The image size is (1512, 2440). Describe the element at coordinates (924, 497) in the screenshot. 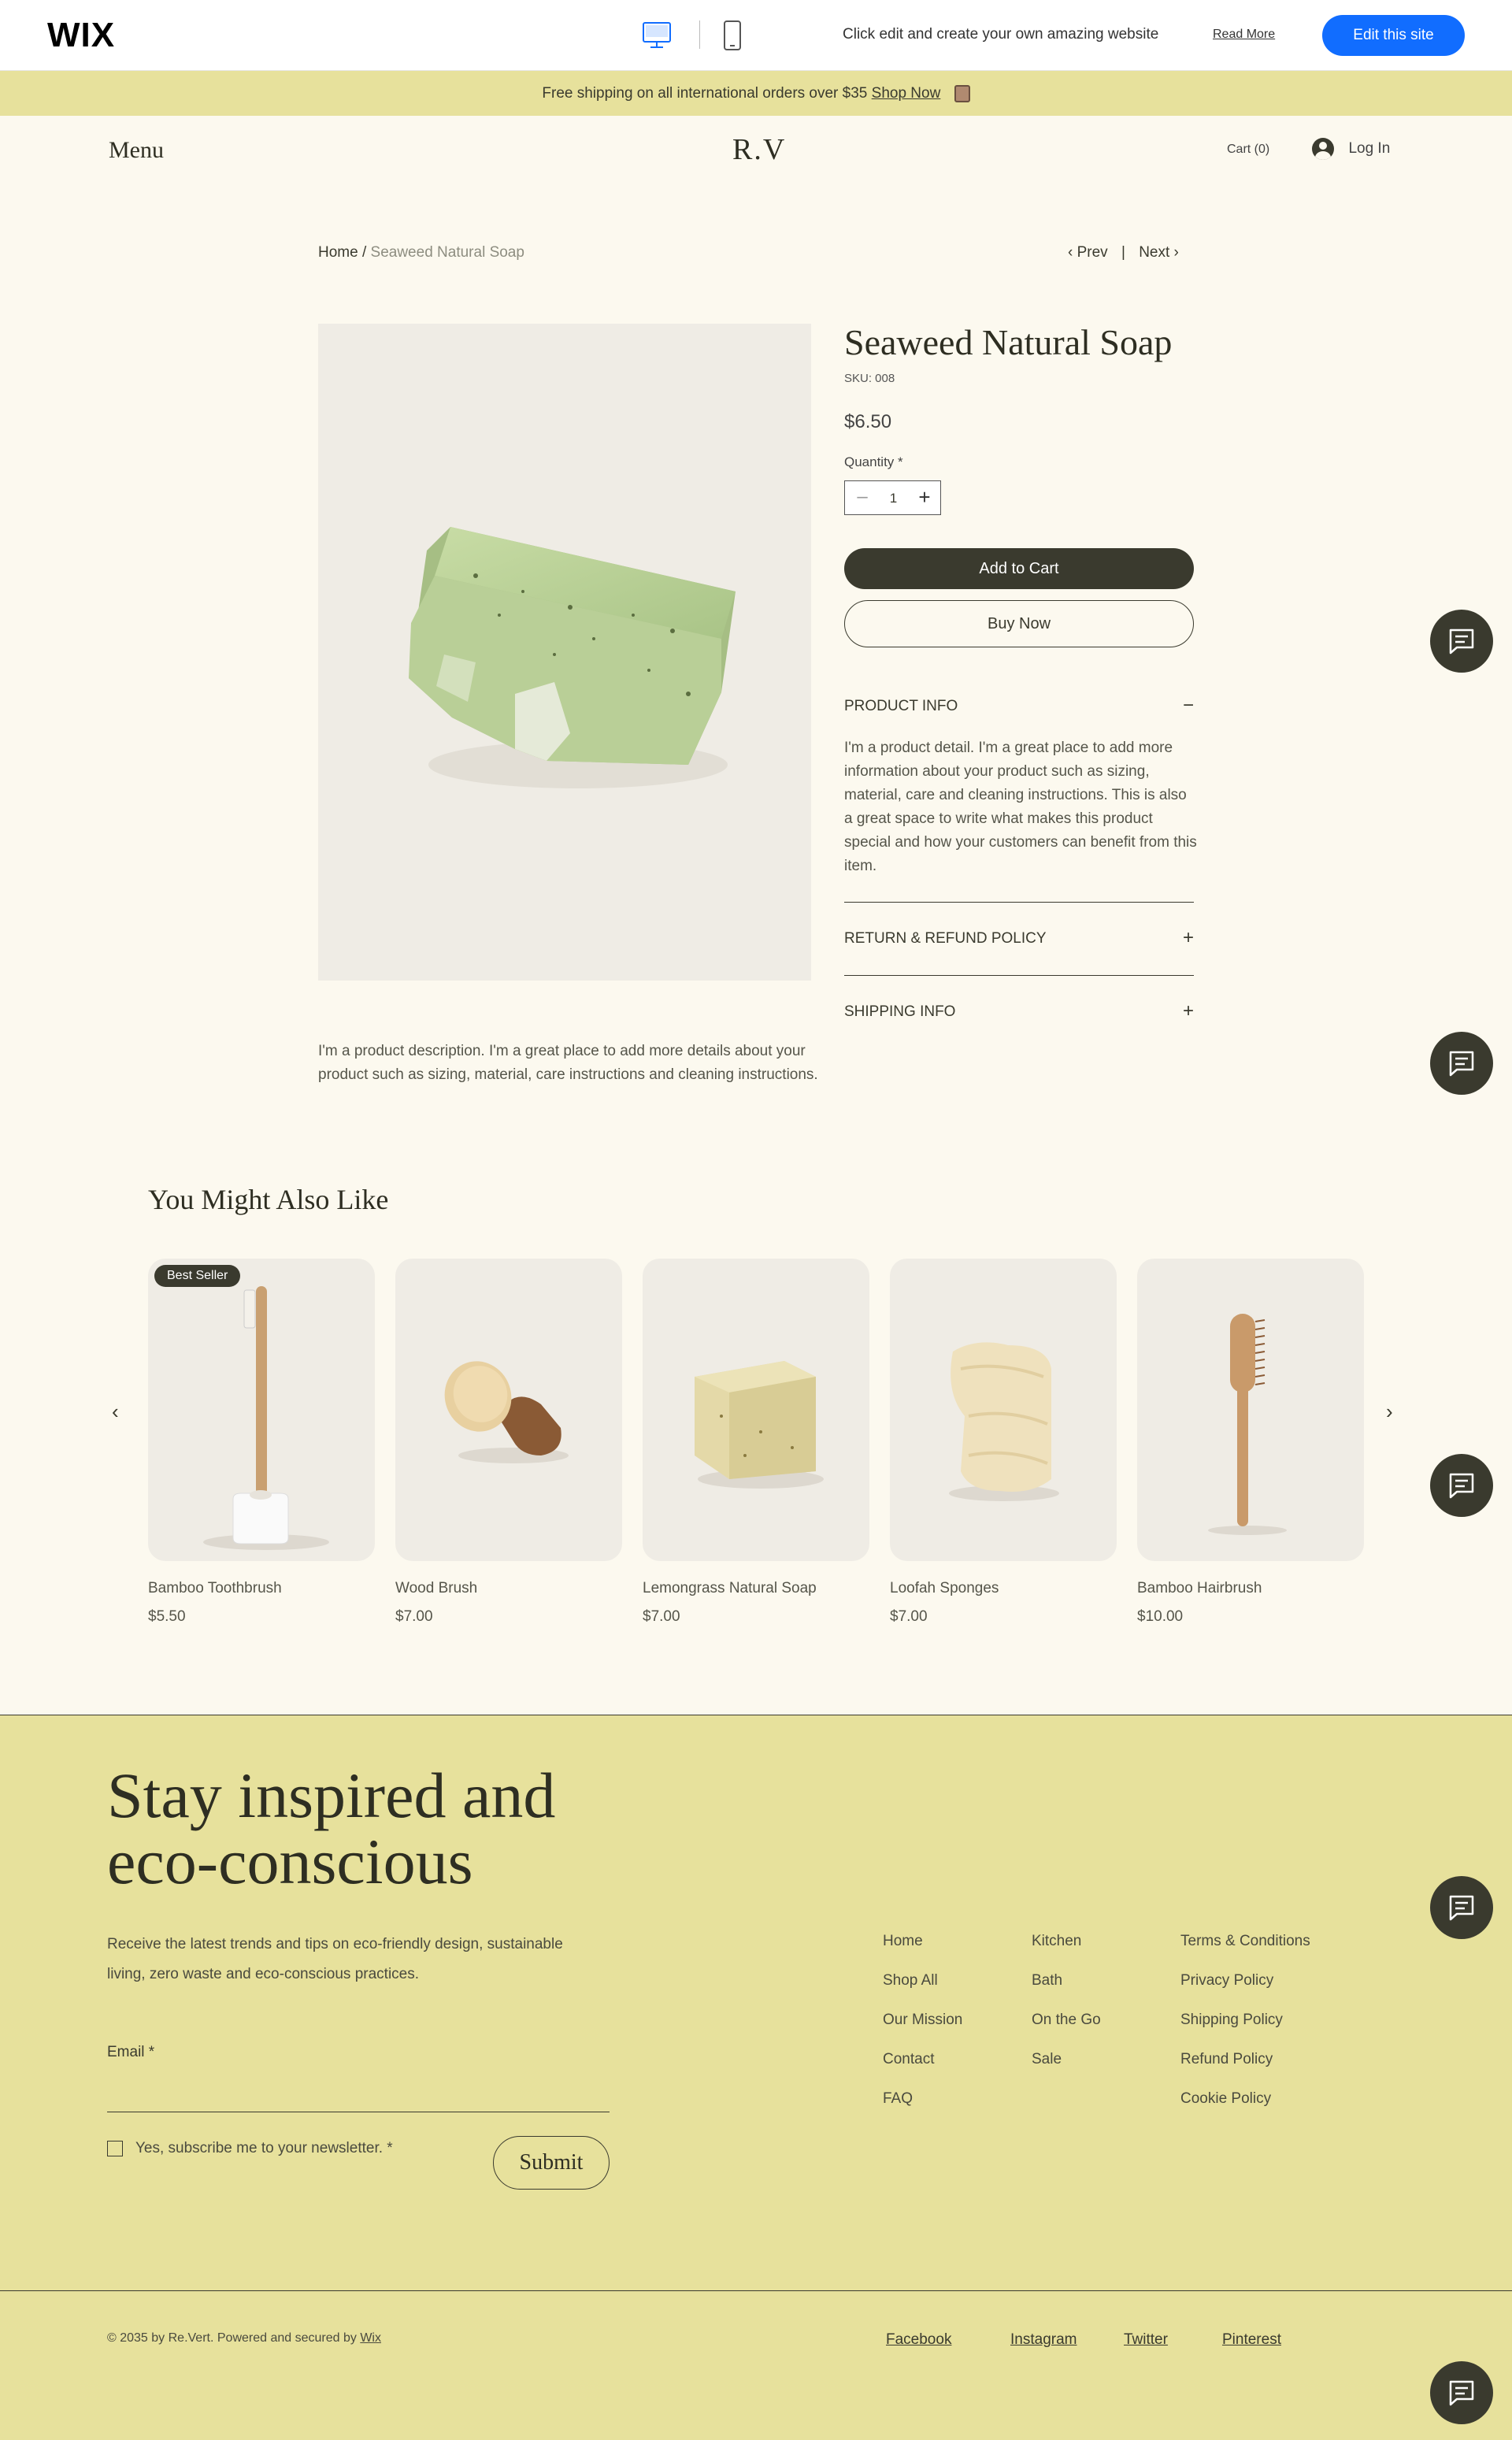

I see `quantity-increase-button: +` at that location.